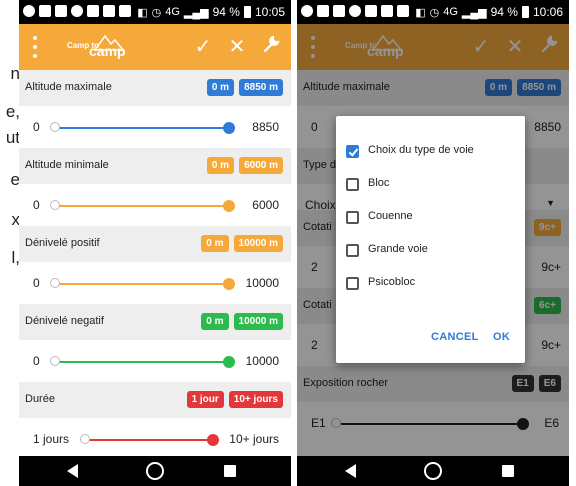 The width and height of the screenshot is (576, 486). Describe the element at coordinates (67, 165) in the screenshot. I see `section-title: Altitude minimale` at that location.